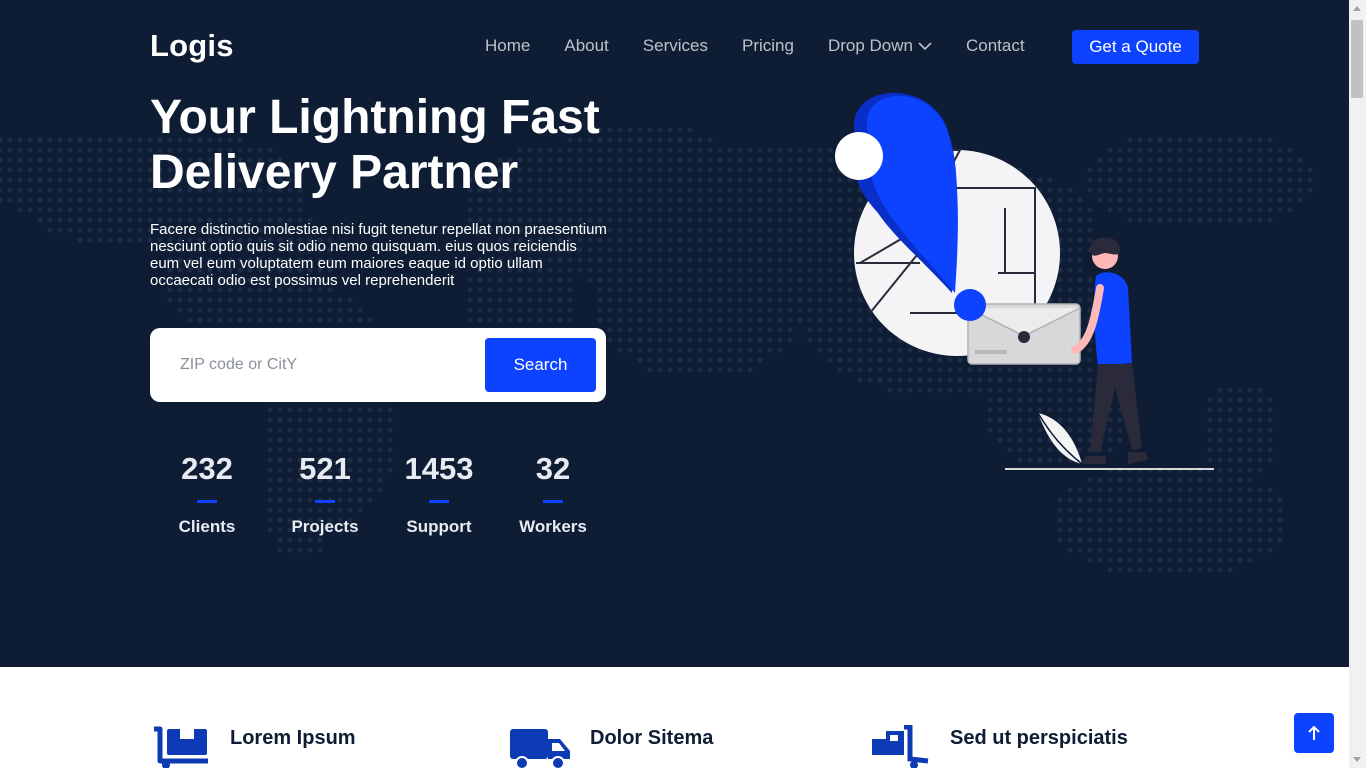 This screenshot has width=1366, height=768. I want to click on stat-label: Clients, so click(207, 526).